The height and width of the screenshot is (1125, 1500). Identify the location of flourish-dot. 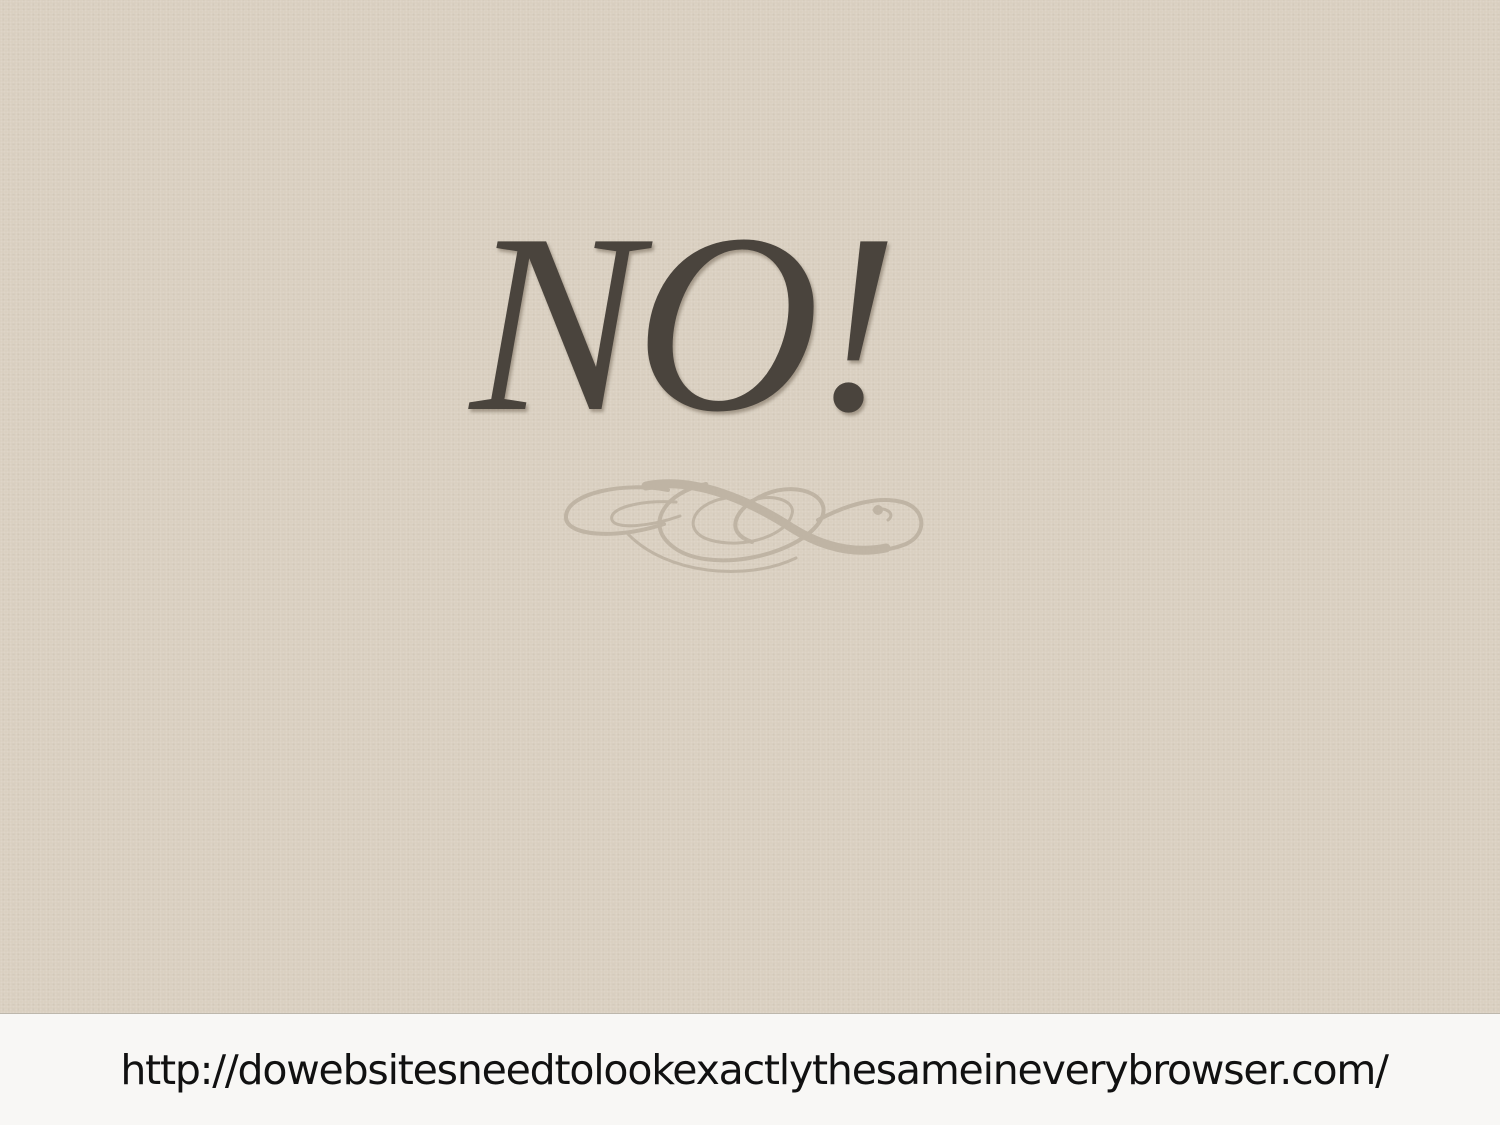
(878, 510).